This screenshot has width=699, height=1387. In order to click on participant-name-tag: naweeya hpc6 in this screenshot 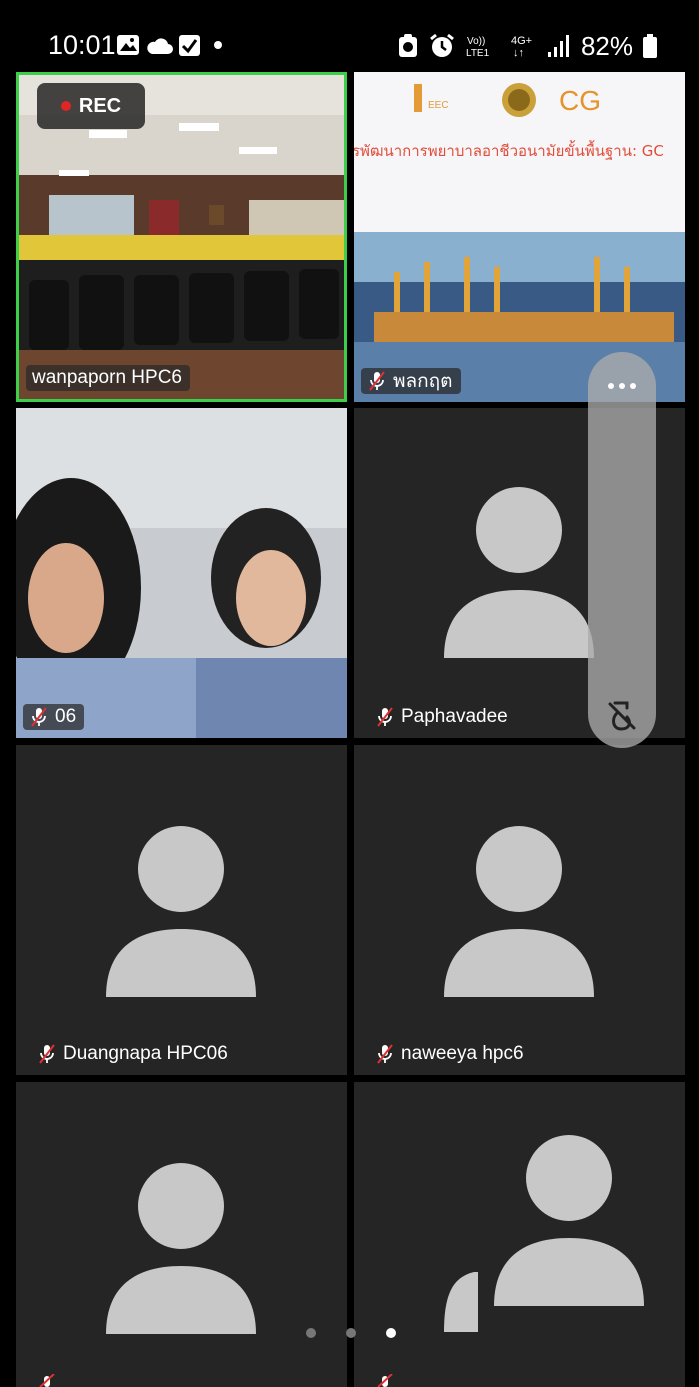, I will do `click(446, 1054)`.